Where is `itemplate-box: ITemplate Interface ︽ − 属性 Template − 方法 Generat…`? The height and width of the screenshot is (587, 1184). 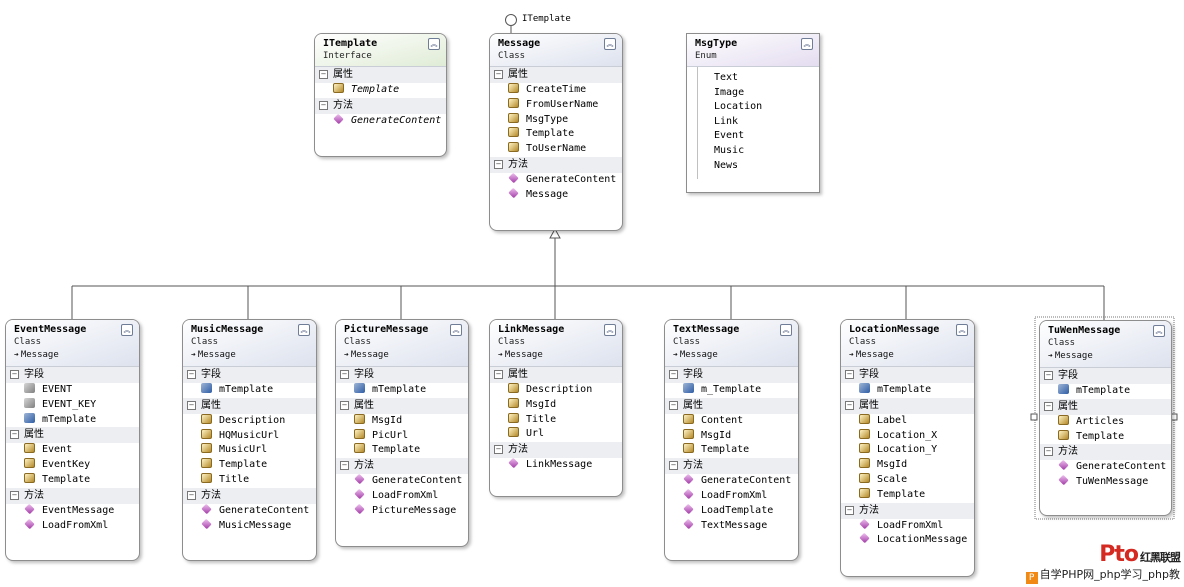 itemplate-box: ITemplate Interface ︽ − 属性 Template − 方法 Generat… is located at coordinates (380, 95).